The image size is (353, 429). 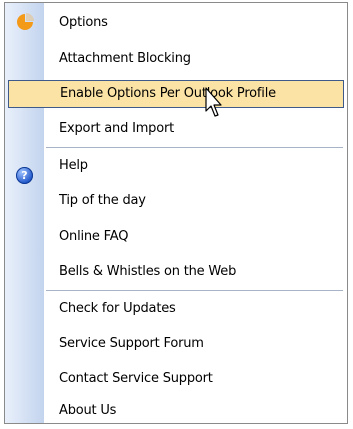 What do you see at coordinates (213, 102) in the screenshot?
I see `mouse-cursor-icon` at bounding box center [213, 102].